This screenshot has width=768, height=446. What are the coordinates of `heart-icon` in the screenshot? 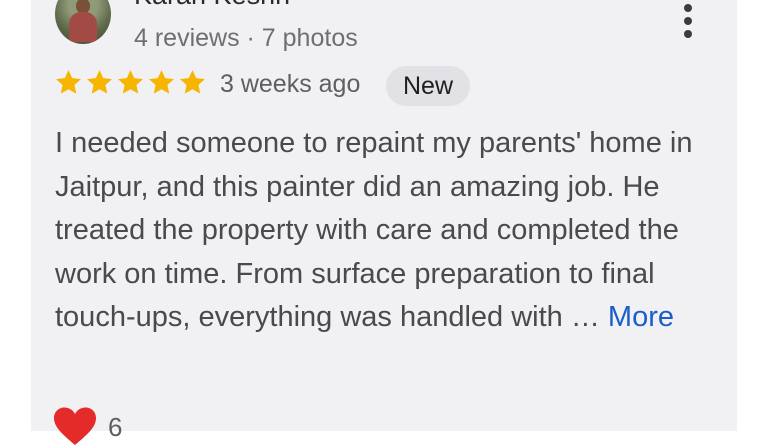 It's located at (75, 426).